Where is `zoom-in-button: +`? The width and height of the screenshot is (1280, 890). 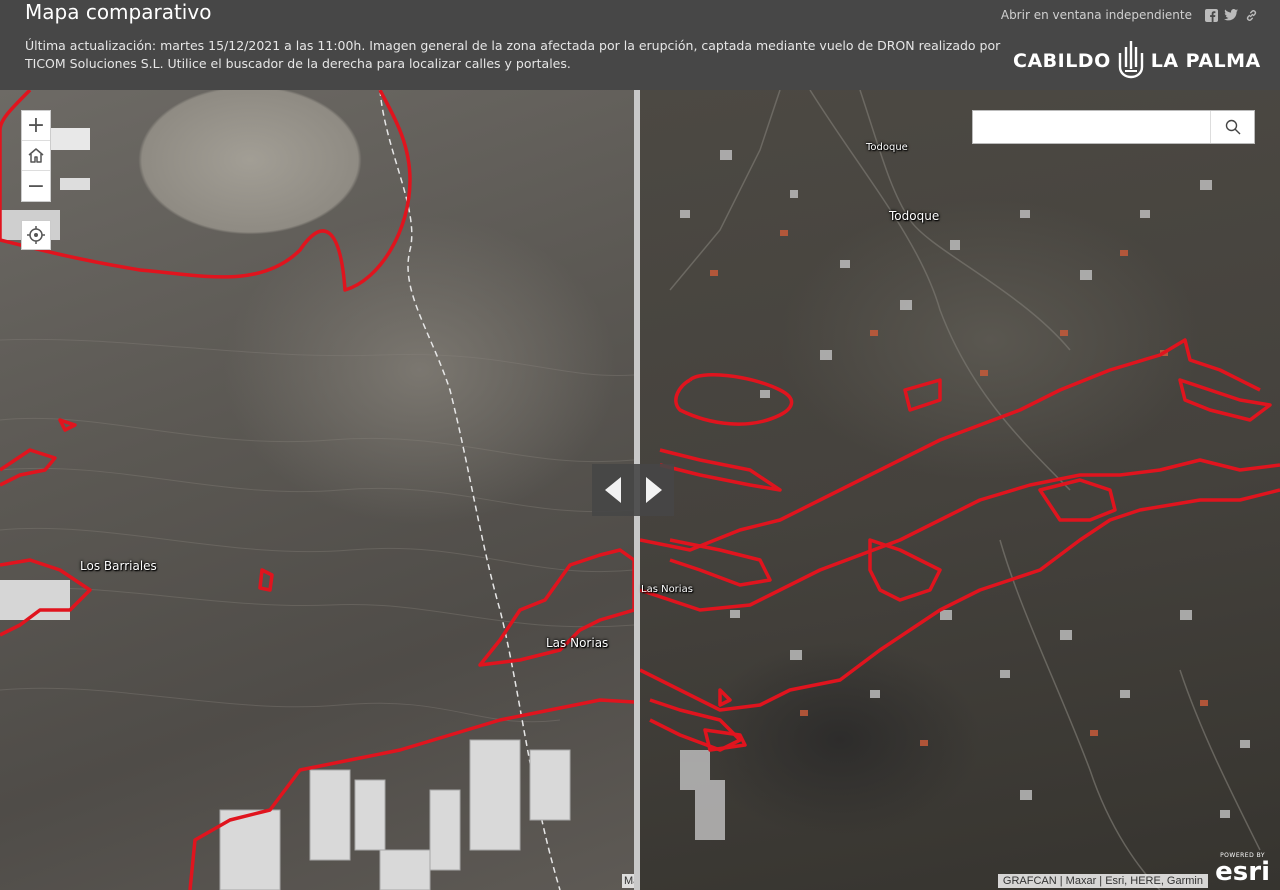
zoom-in-button: + is located at coordinates (36, 126).